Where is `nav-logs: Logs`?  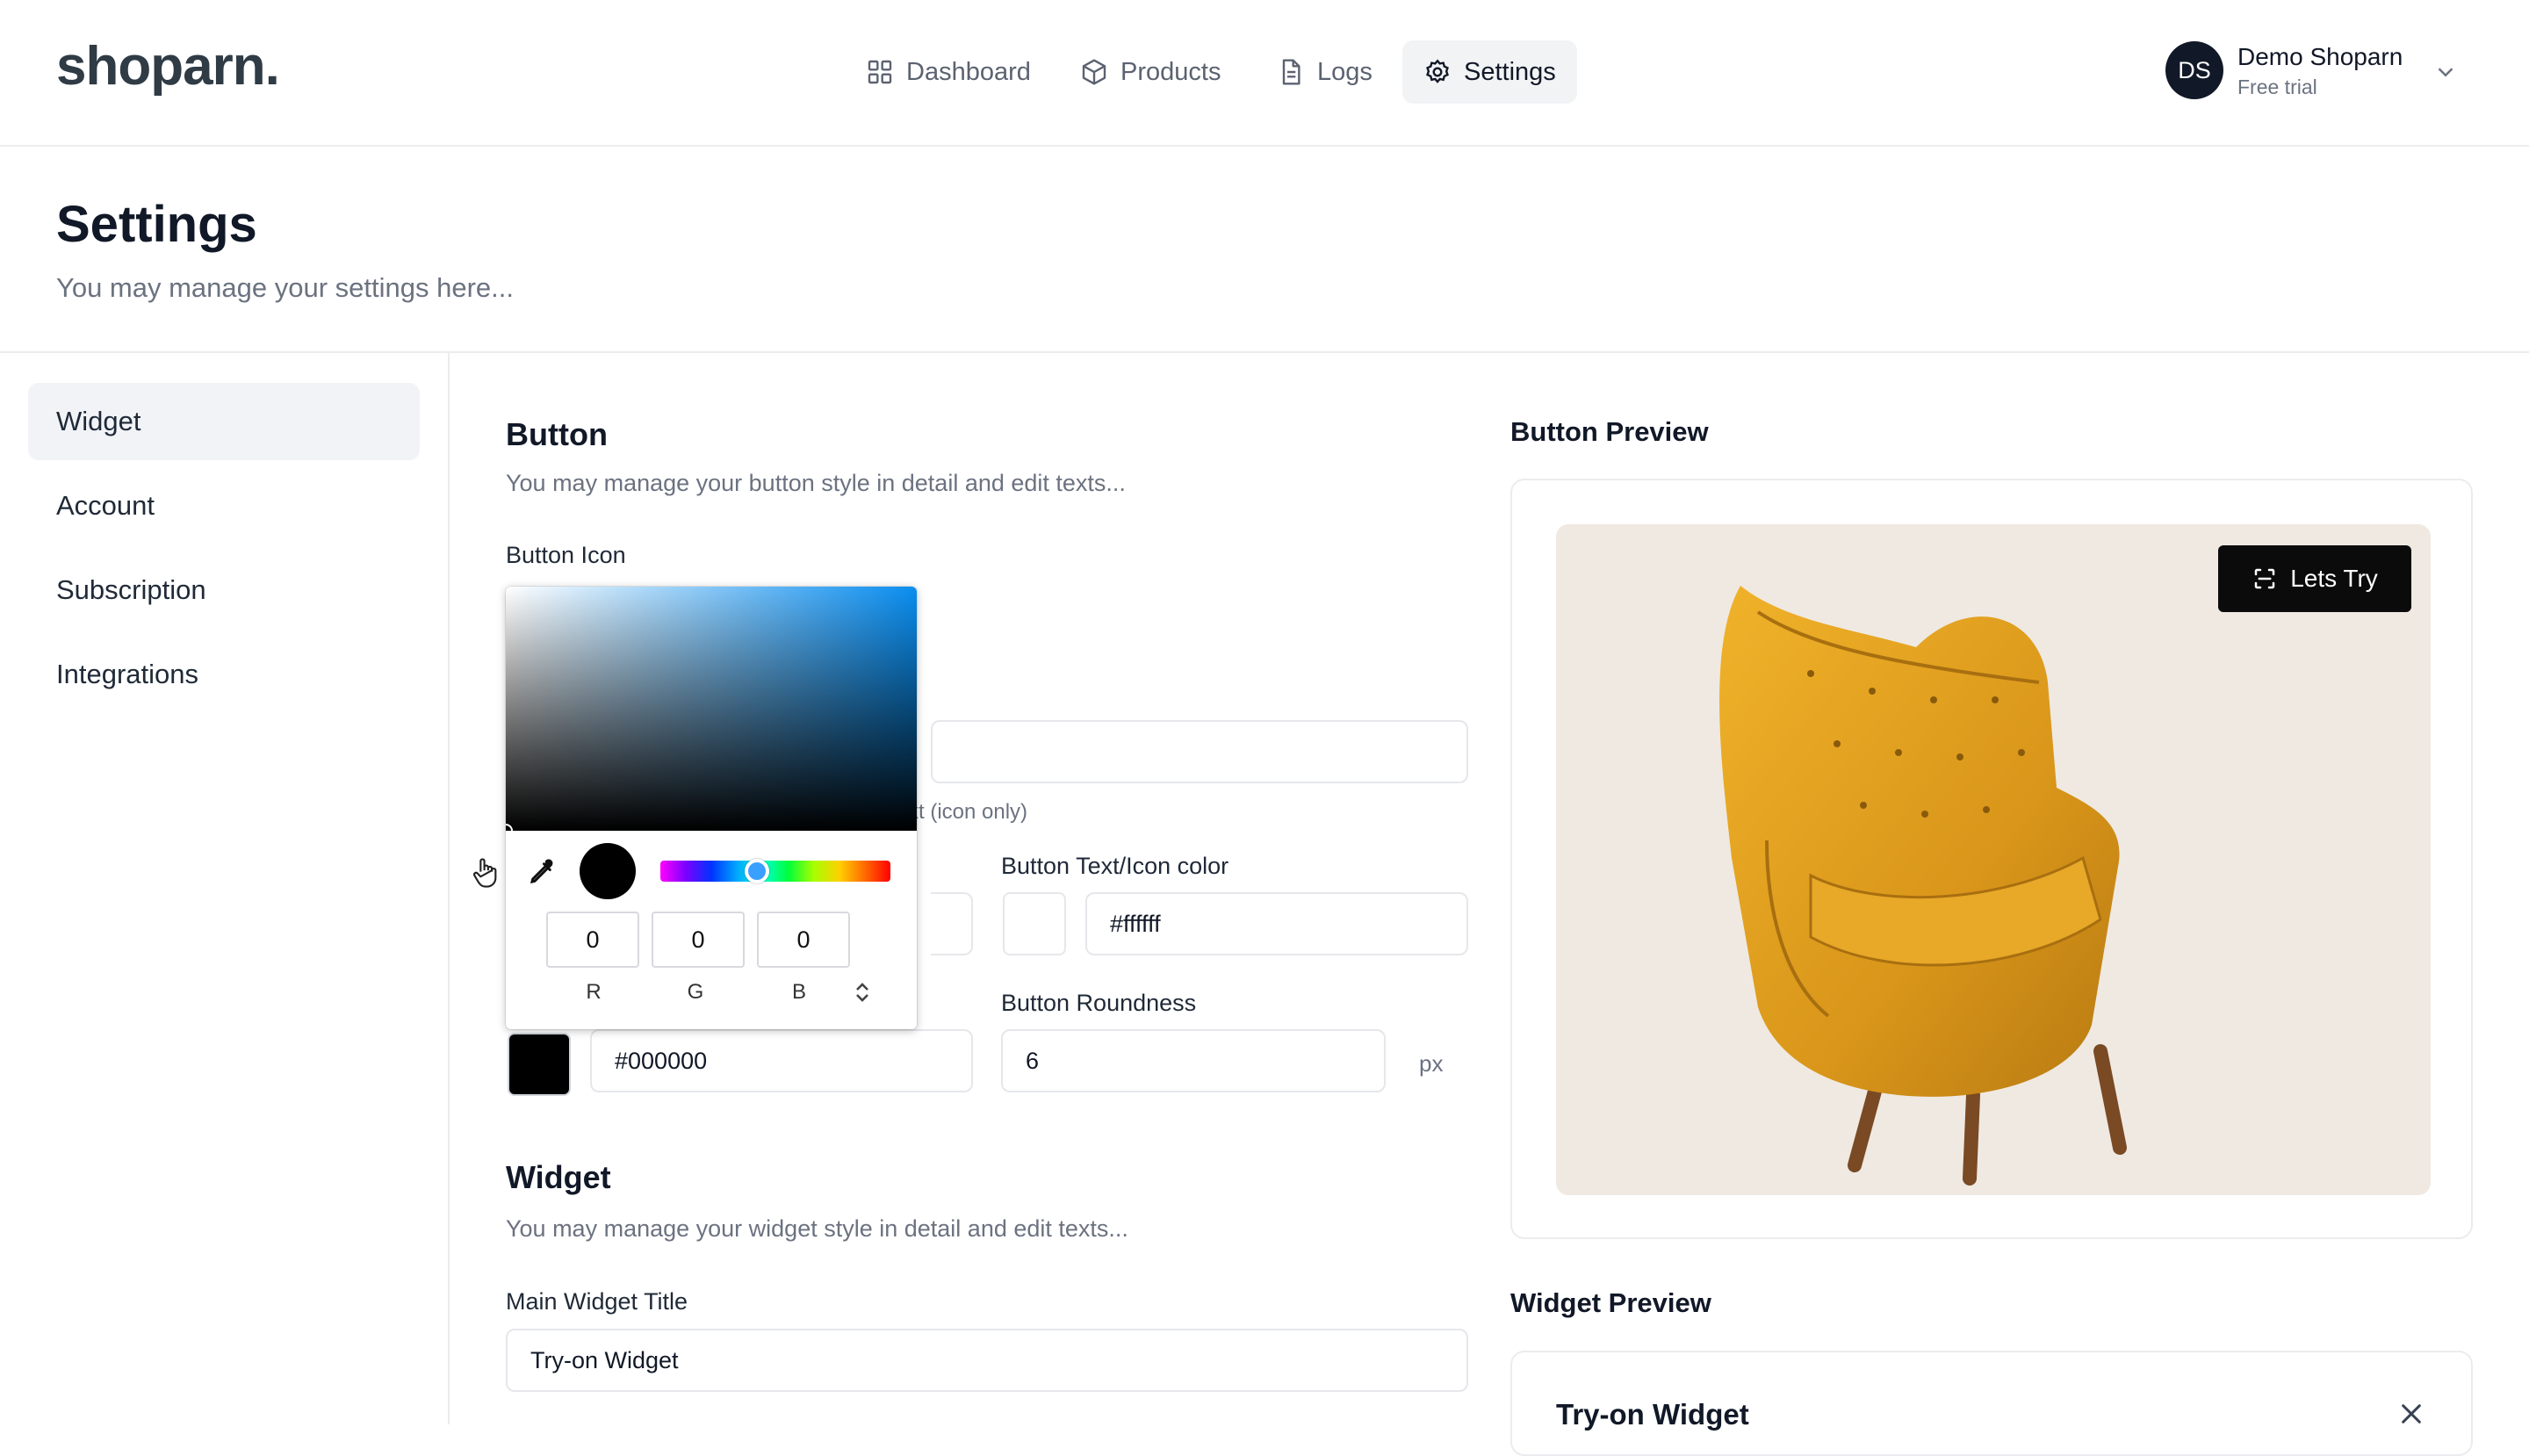
nav-logs: Logs is located at coordinates (1325, 72).